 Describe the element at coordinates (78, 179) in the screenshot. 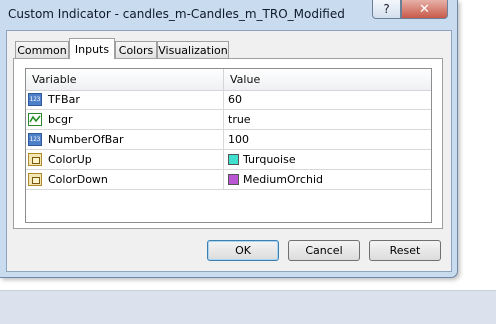

I see `variable-name: ColorDown` at that location.